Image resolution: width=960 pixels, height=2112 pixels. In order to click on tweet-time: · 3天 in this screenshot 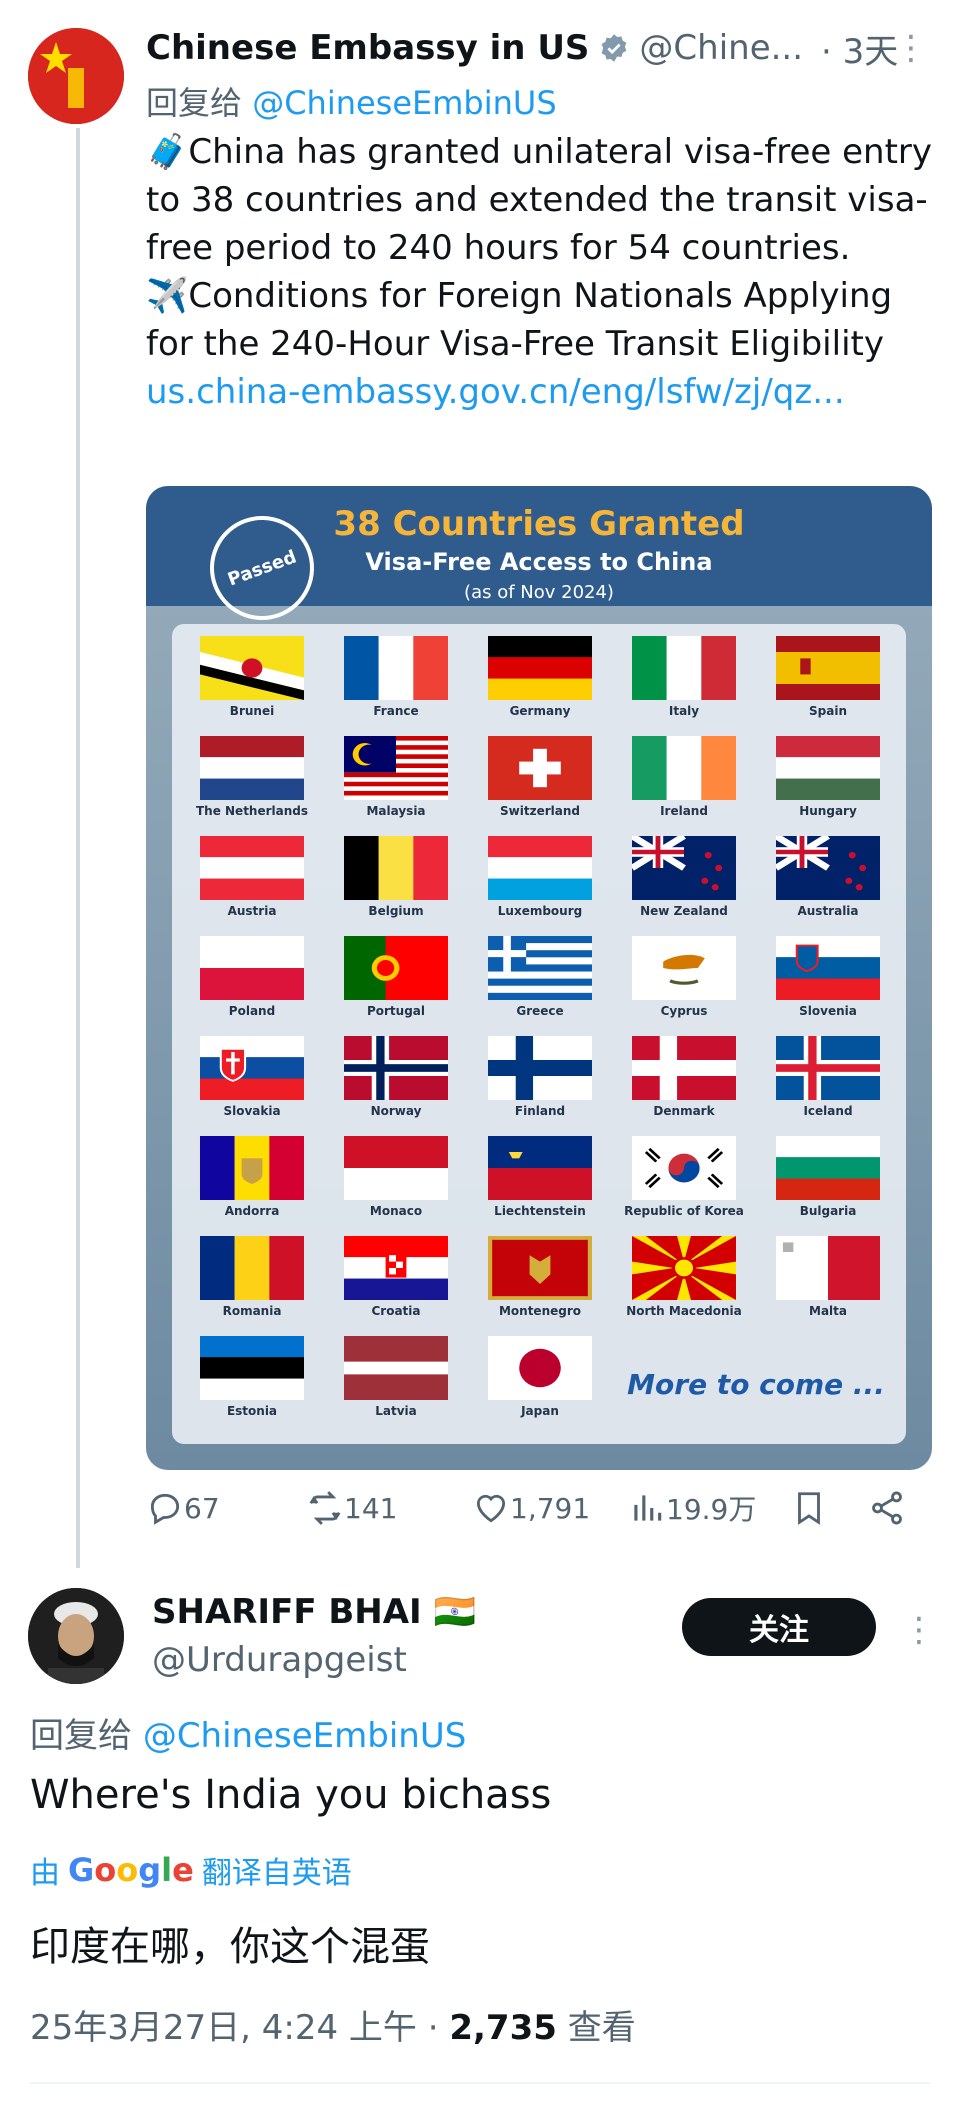, I will do `click(859, 48)`.